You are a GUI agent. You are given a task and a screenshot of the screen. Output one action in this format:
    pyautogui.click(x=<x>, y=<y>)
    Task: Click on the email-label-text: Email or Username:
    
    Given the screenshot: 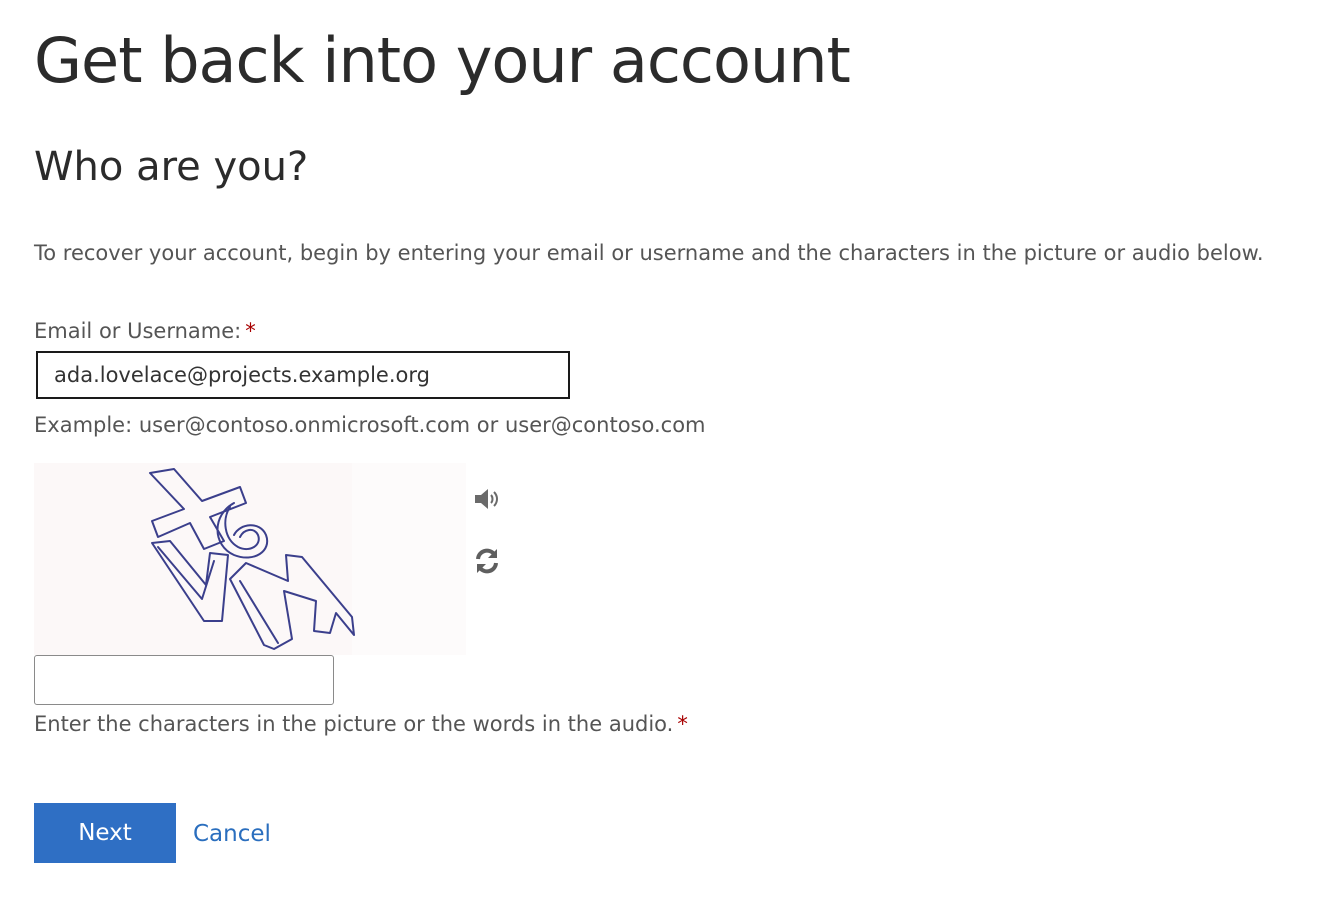 What is the action you would take?
    pyautogui.click(x=138, y=331)
    